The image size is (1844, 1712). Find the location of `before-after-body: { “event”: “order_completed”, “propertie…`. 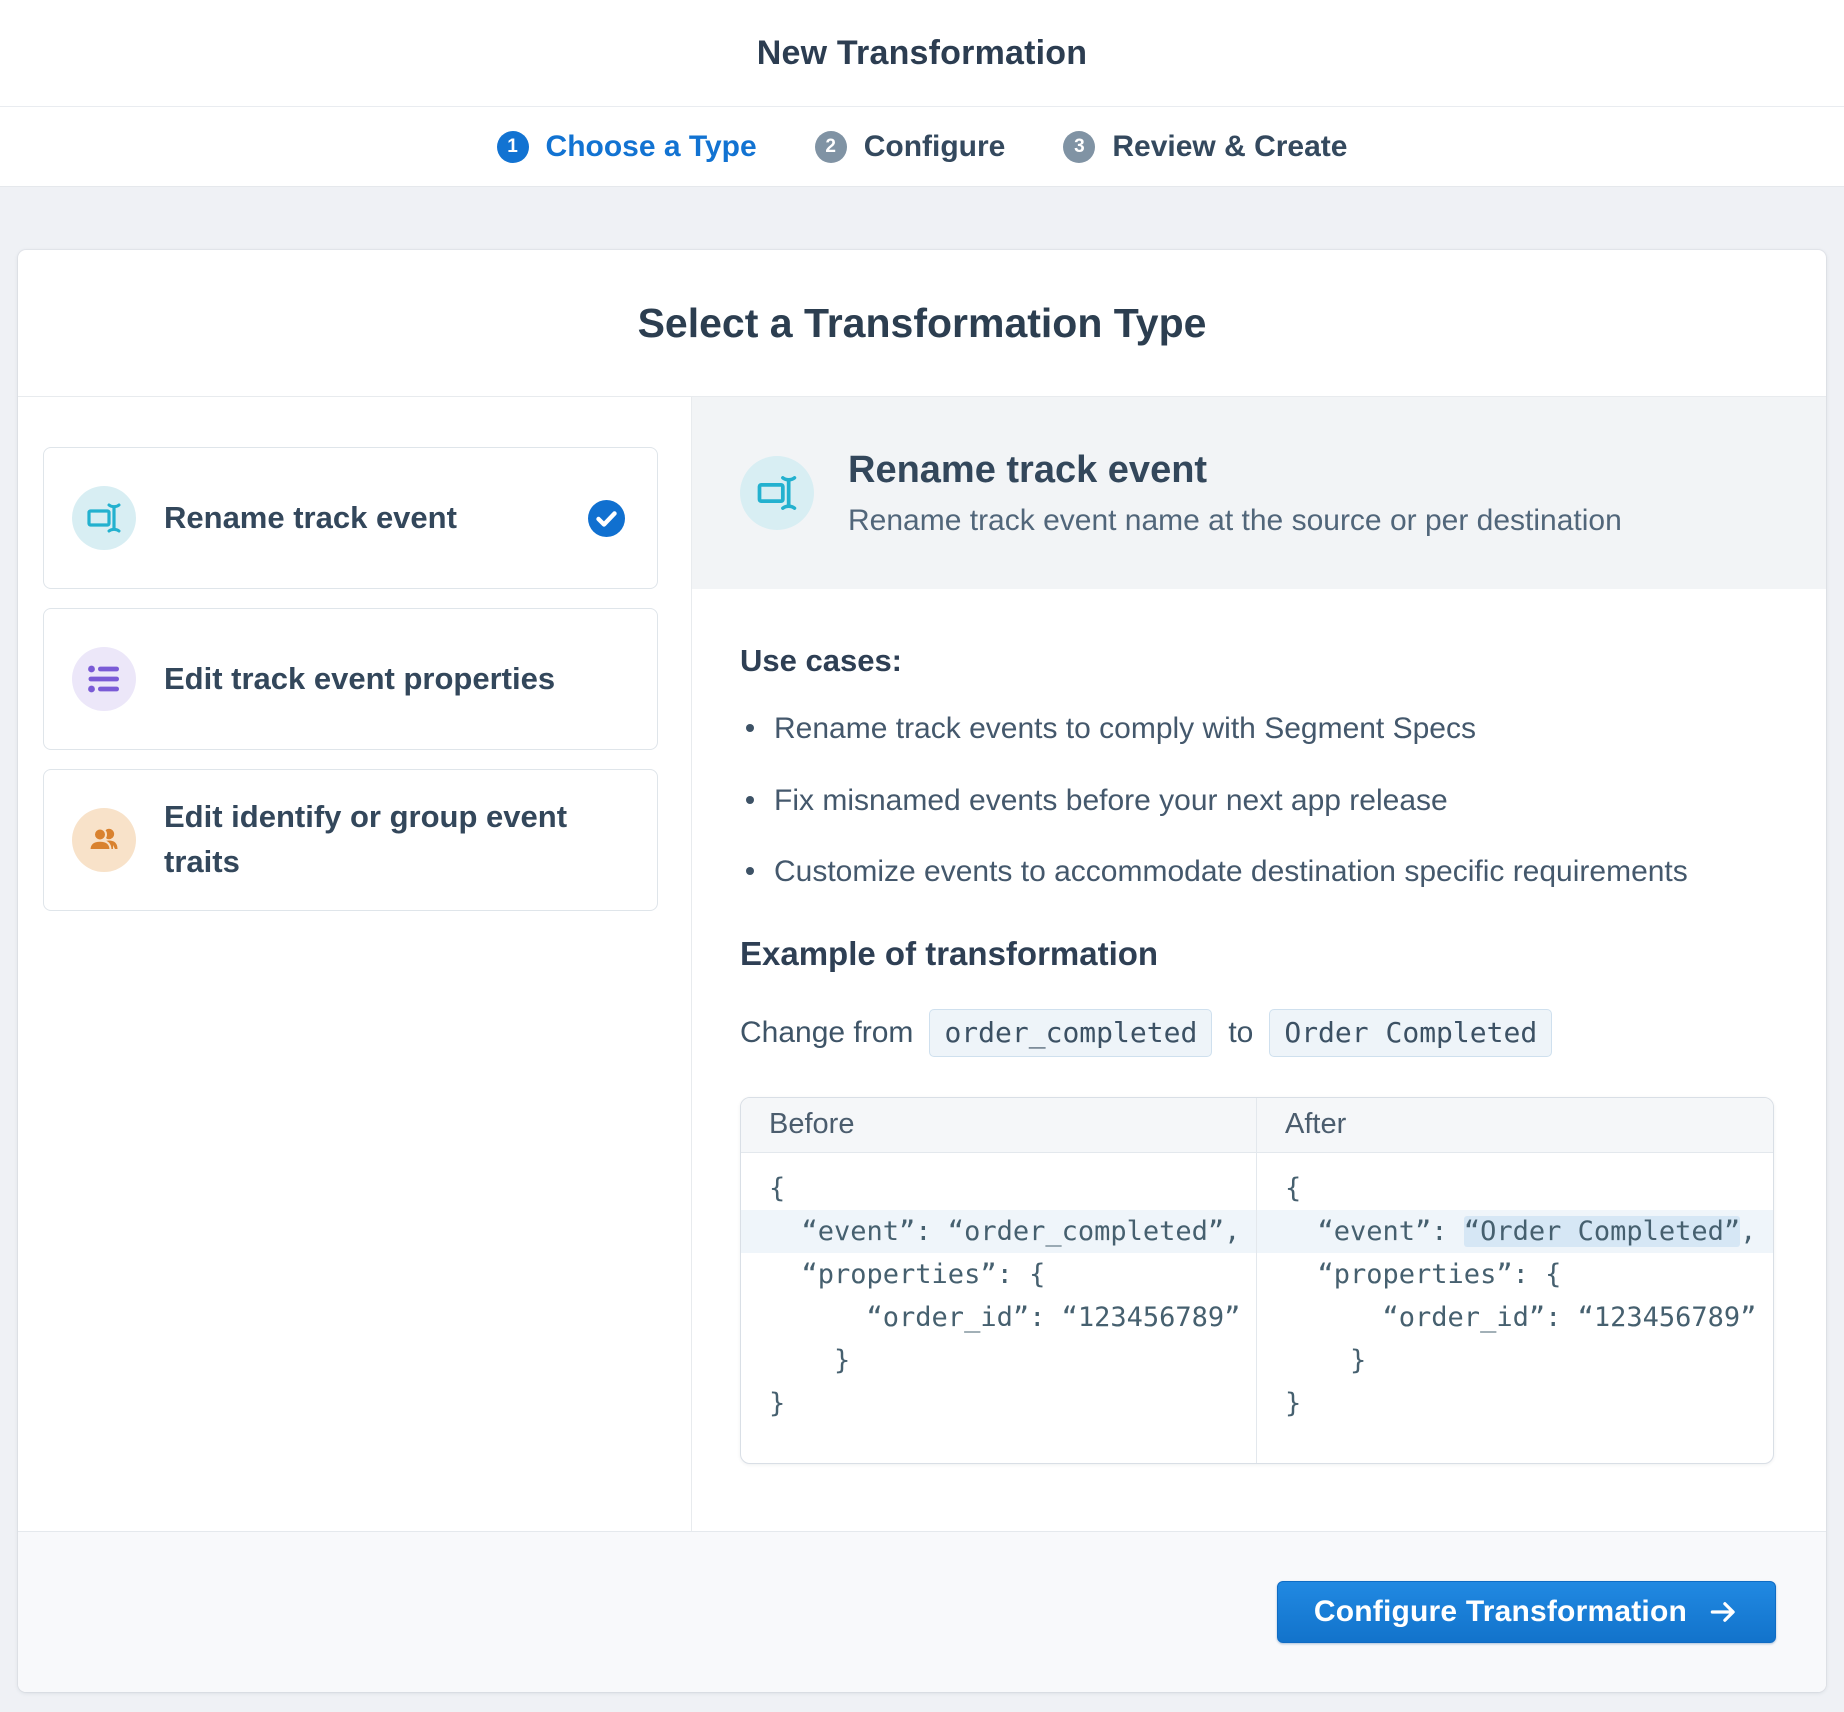

before-after-body: { “event”: “order_completed”, “propertie… is located at coordinates (1257, 1307).